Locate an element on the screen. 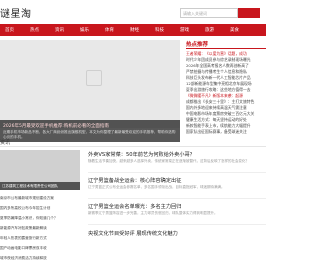 This screenshot has width=320, height=271. side-list-item: 南京市公布最新城市规划建设方案 is located at coordinates (42, 198).